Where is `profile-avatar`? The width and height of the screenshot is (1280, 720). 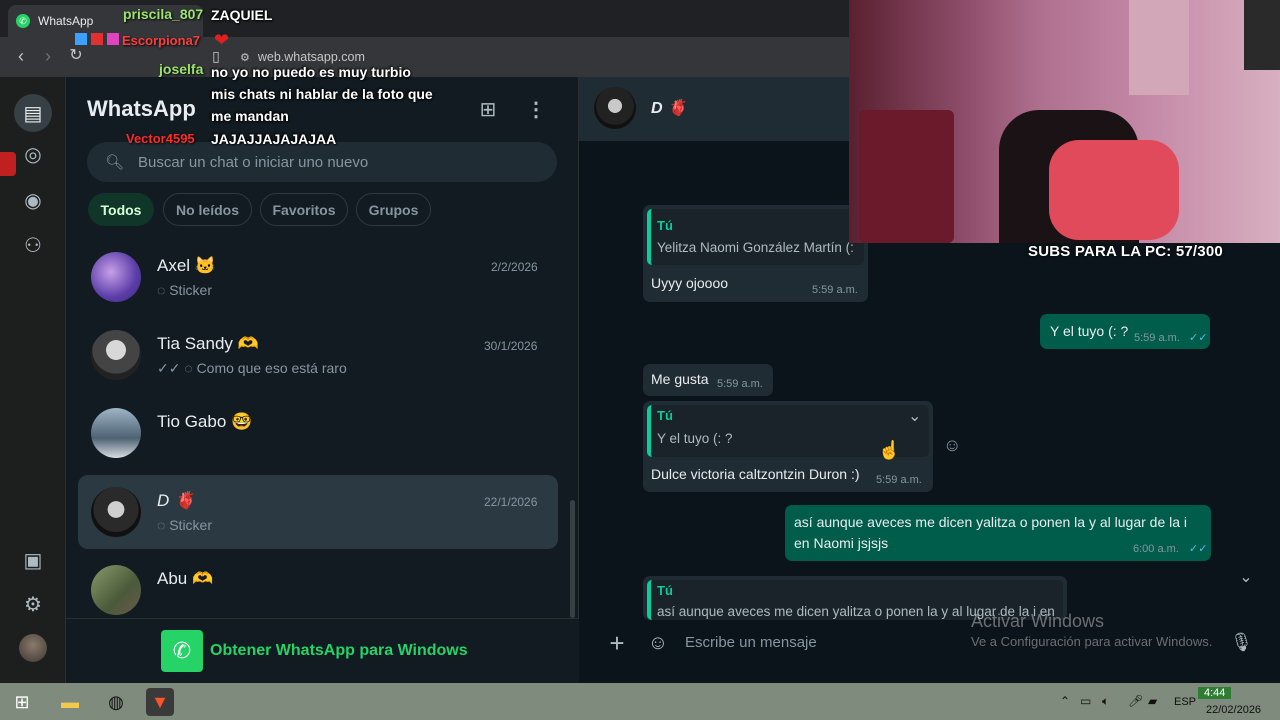 profile-avatar is located at coordinates (33, 648).